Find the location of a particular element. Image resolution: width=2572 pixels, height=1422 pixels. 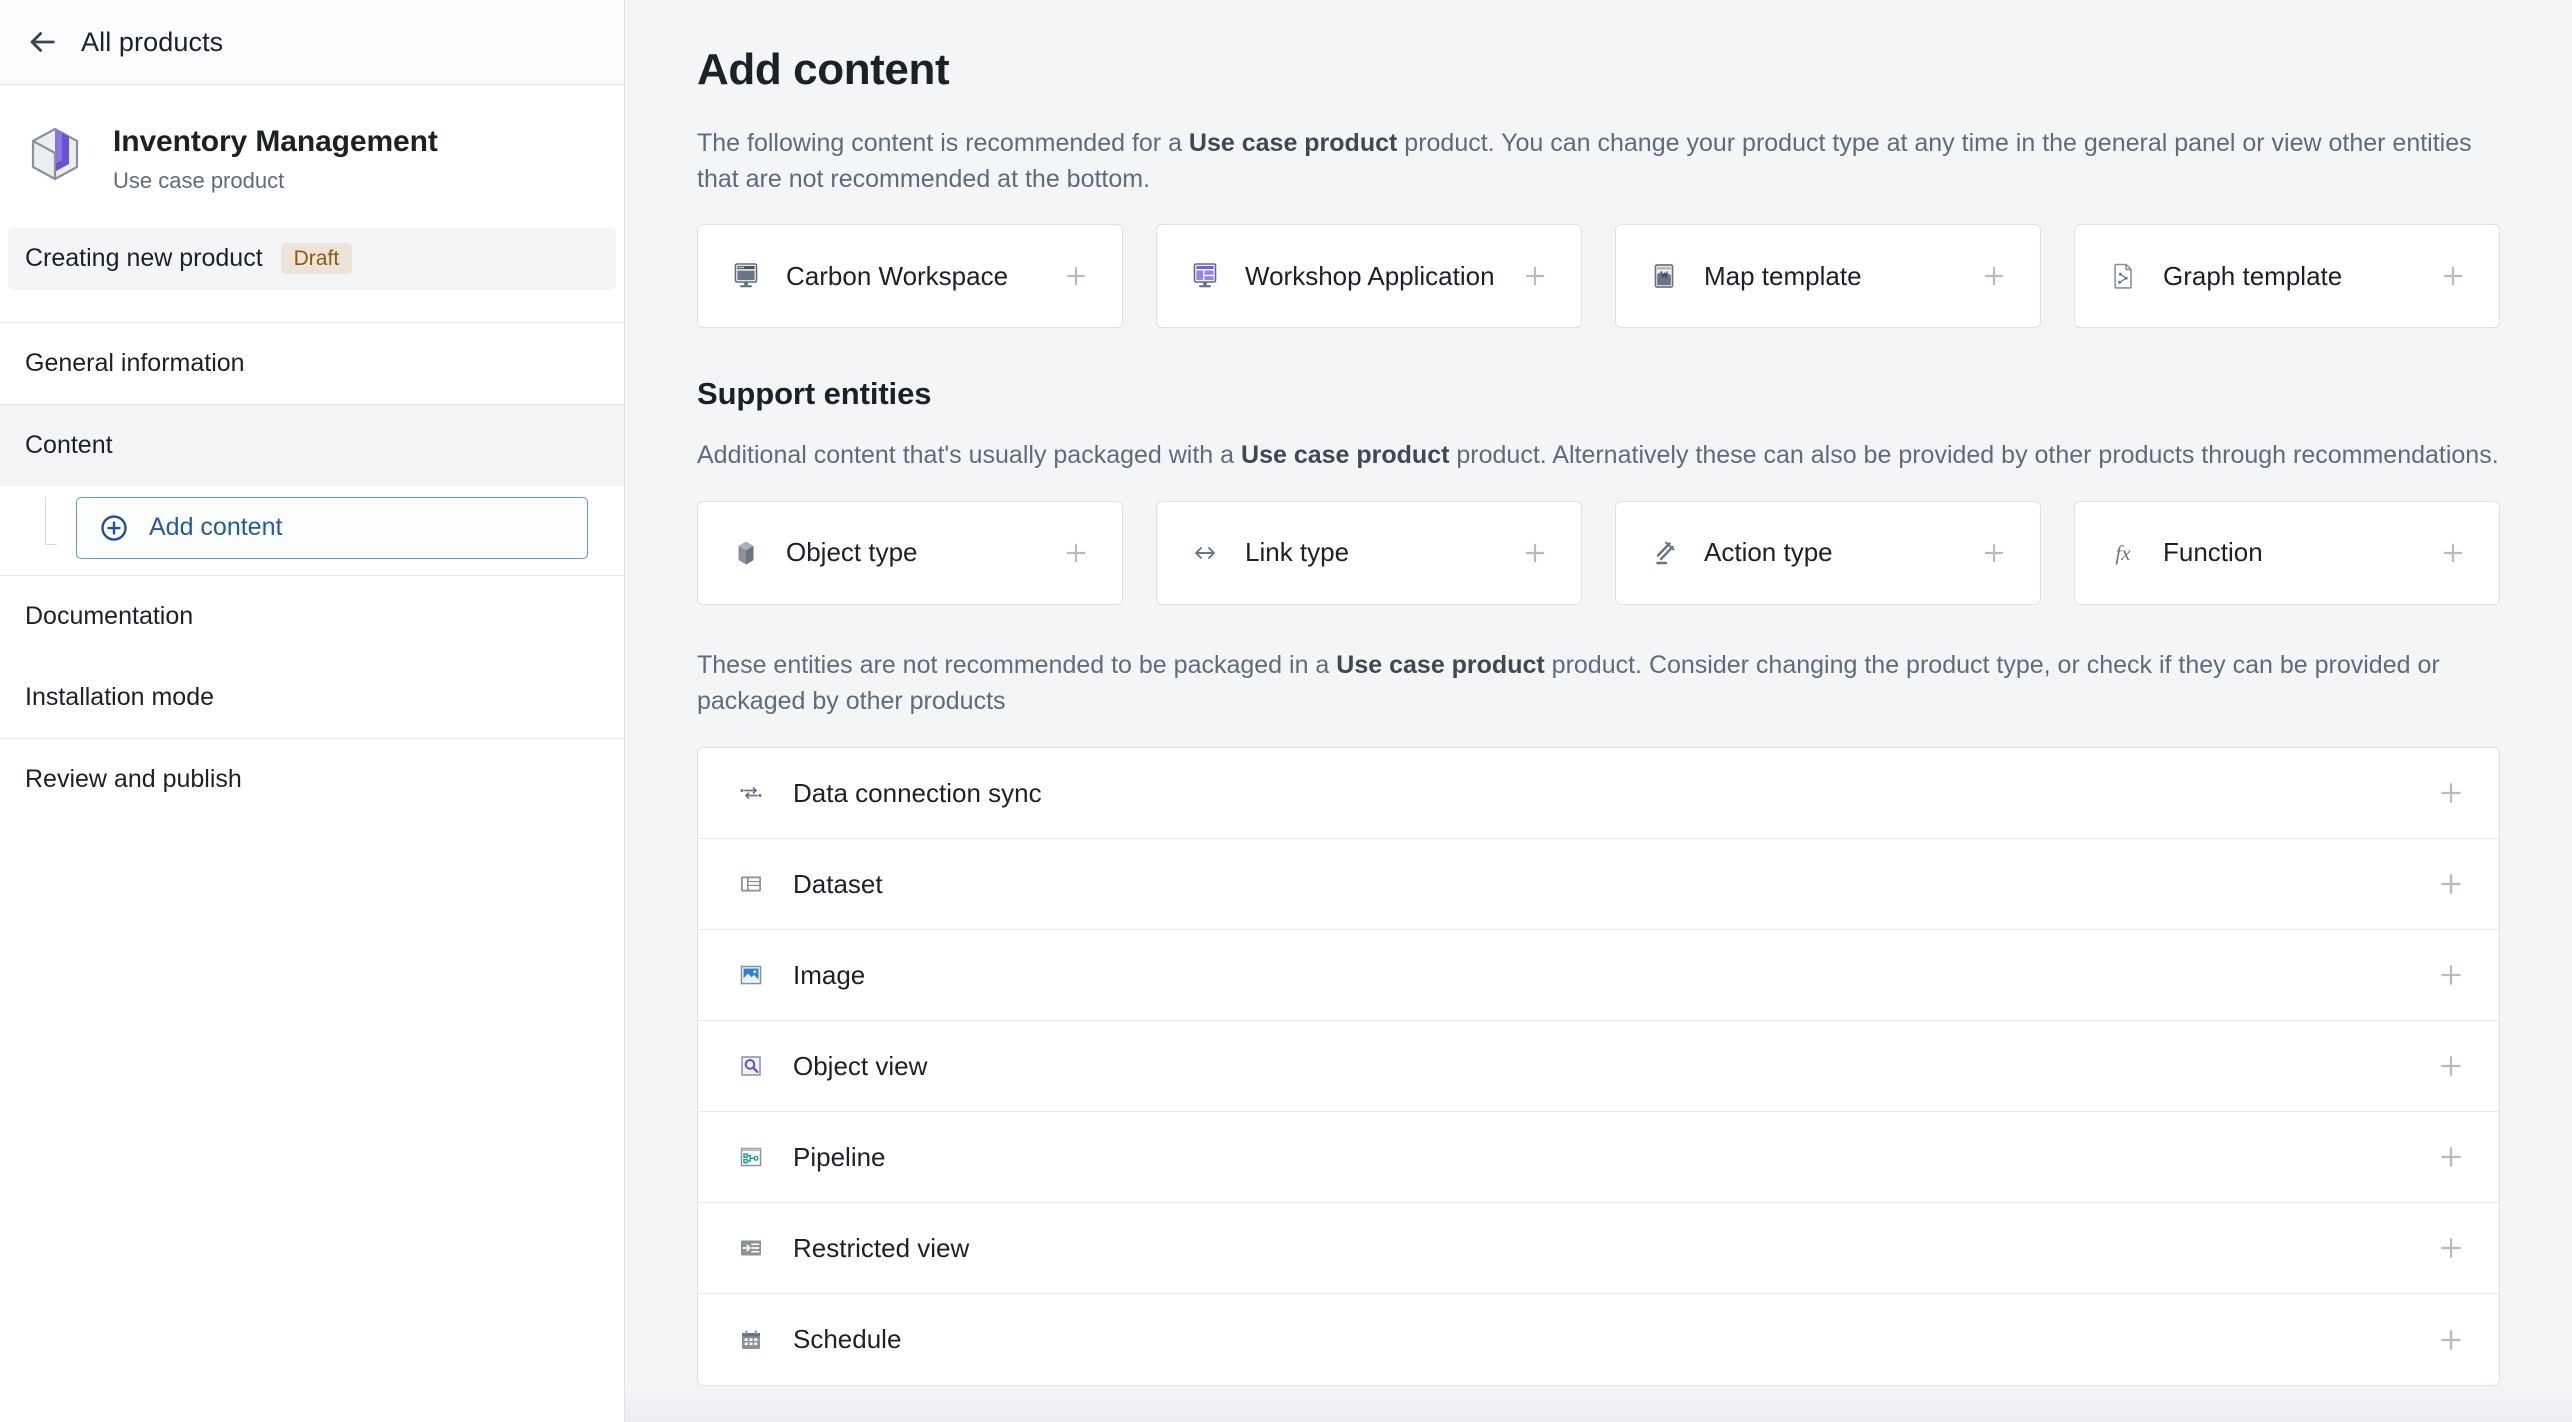

intro-product-type: Use case product is located at coordinates (1293, 143).